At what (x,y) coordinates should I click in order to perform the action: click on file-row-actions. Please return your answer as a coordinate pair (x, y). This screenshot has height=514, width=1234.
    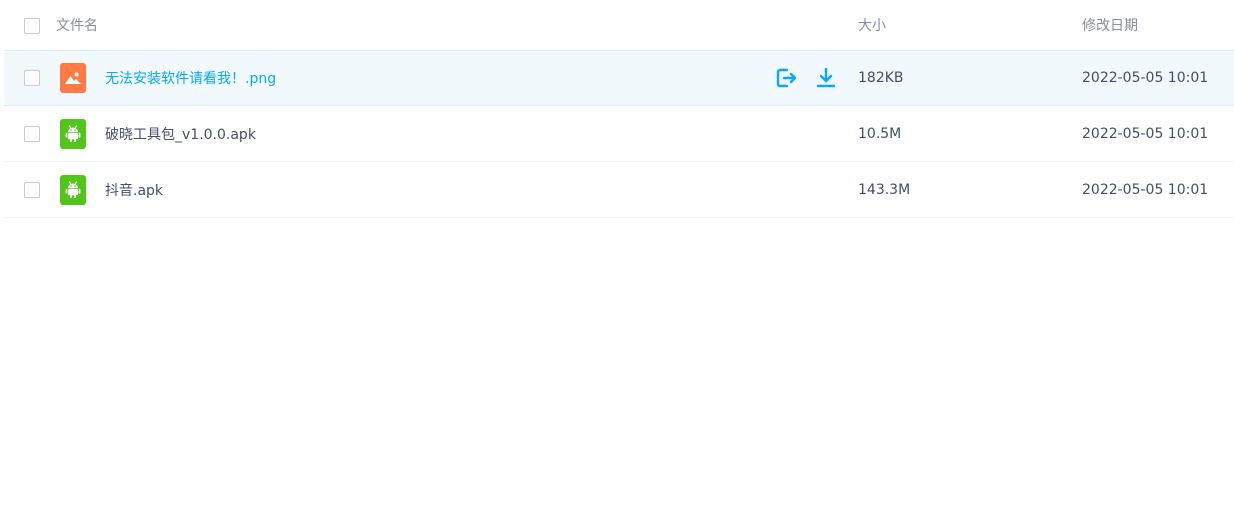
    Looking at the image, I should click on (806, 78).